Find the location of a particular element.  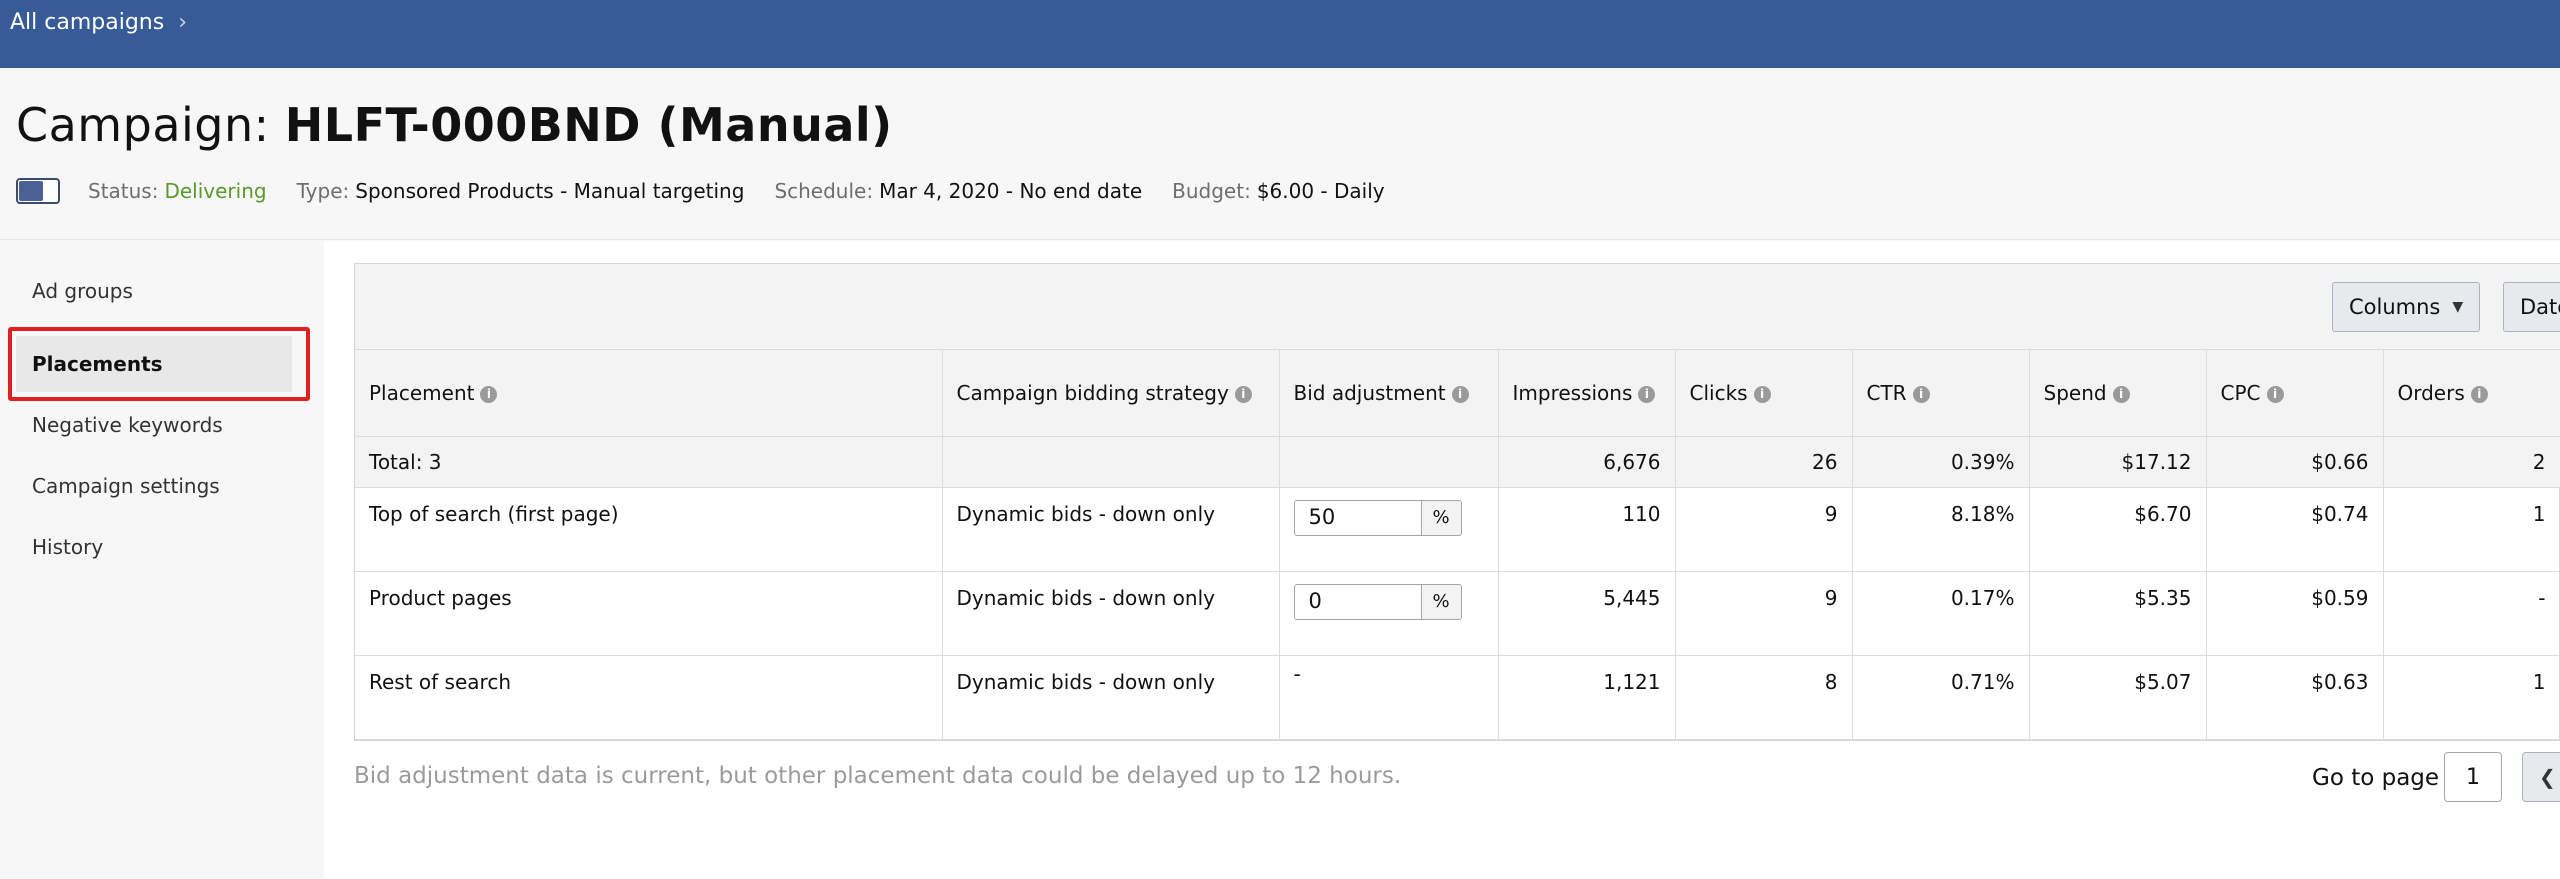

budget-value: $6.00 - Daily is located at coordinates (1320, 191).